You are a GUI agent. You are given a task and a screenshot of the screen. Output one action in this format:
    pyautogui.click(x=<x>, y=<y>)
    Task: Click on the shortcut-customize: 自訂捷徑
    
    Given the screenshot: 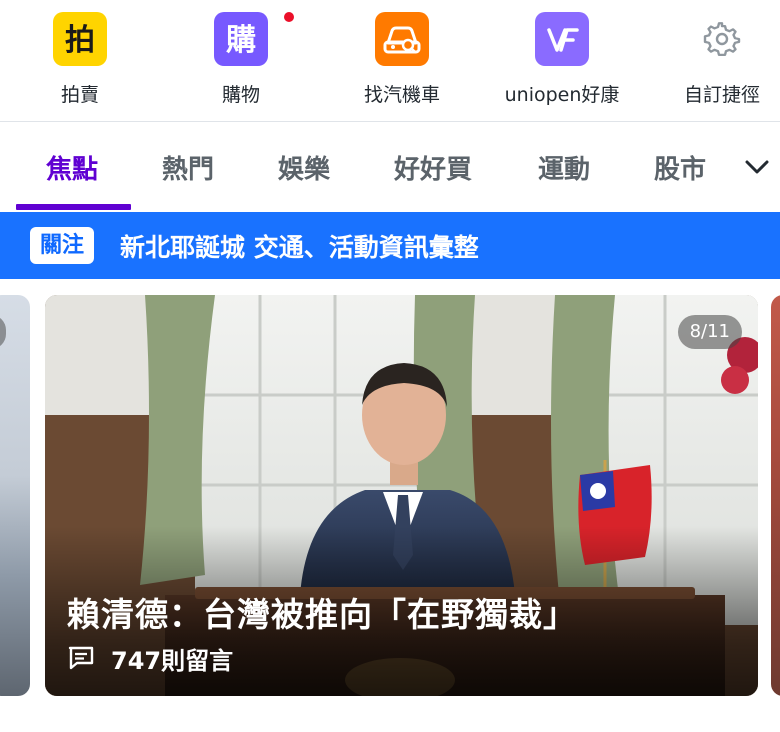 What is the action you would take?
    pyautogui.click(x=716, y=59)
    